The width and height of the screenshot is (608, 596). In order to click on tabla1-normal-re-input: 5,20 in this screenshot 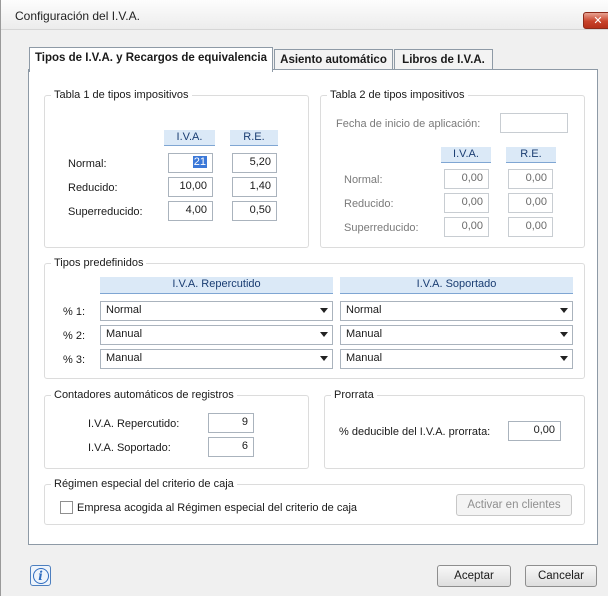, I will do `click(254, 163)`.